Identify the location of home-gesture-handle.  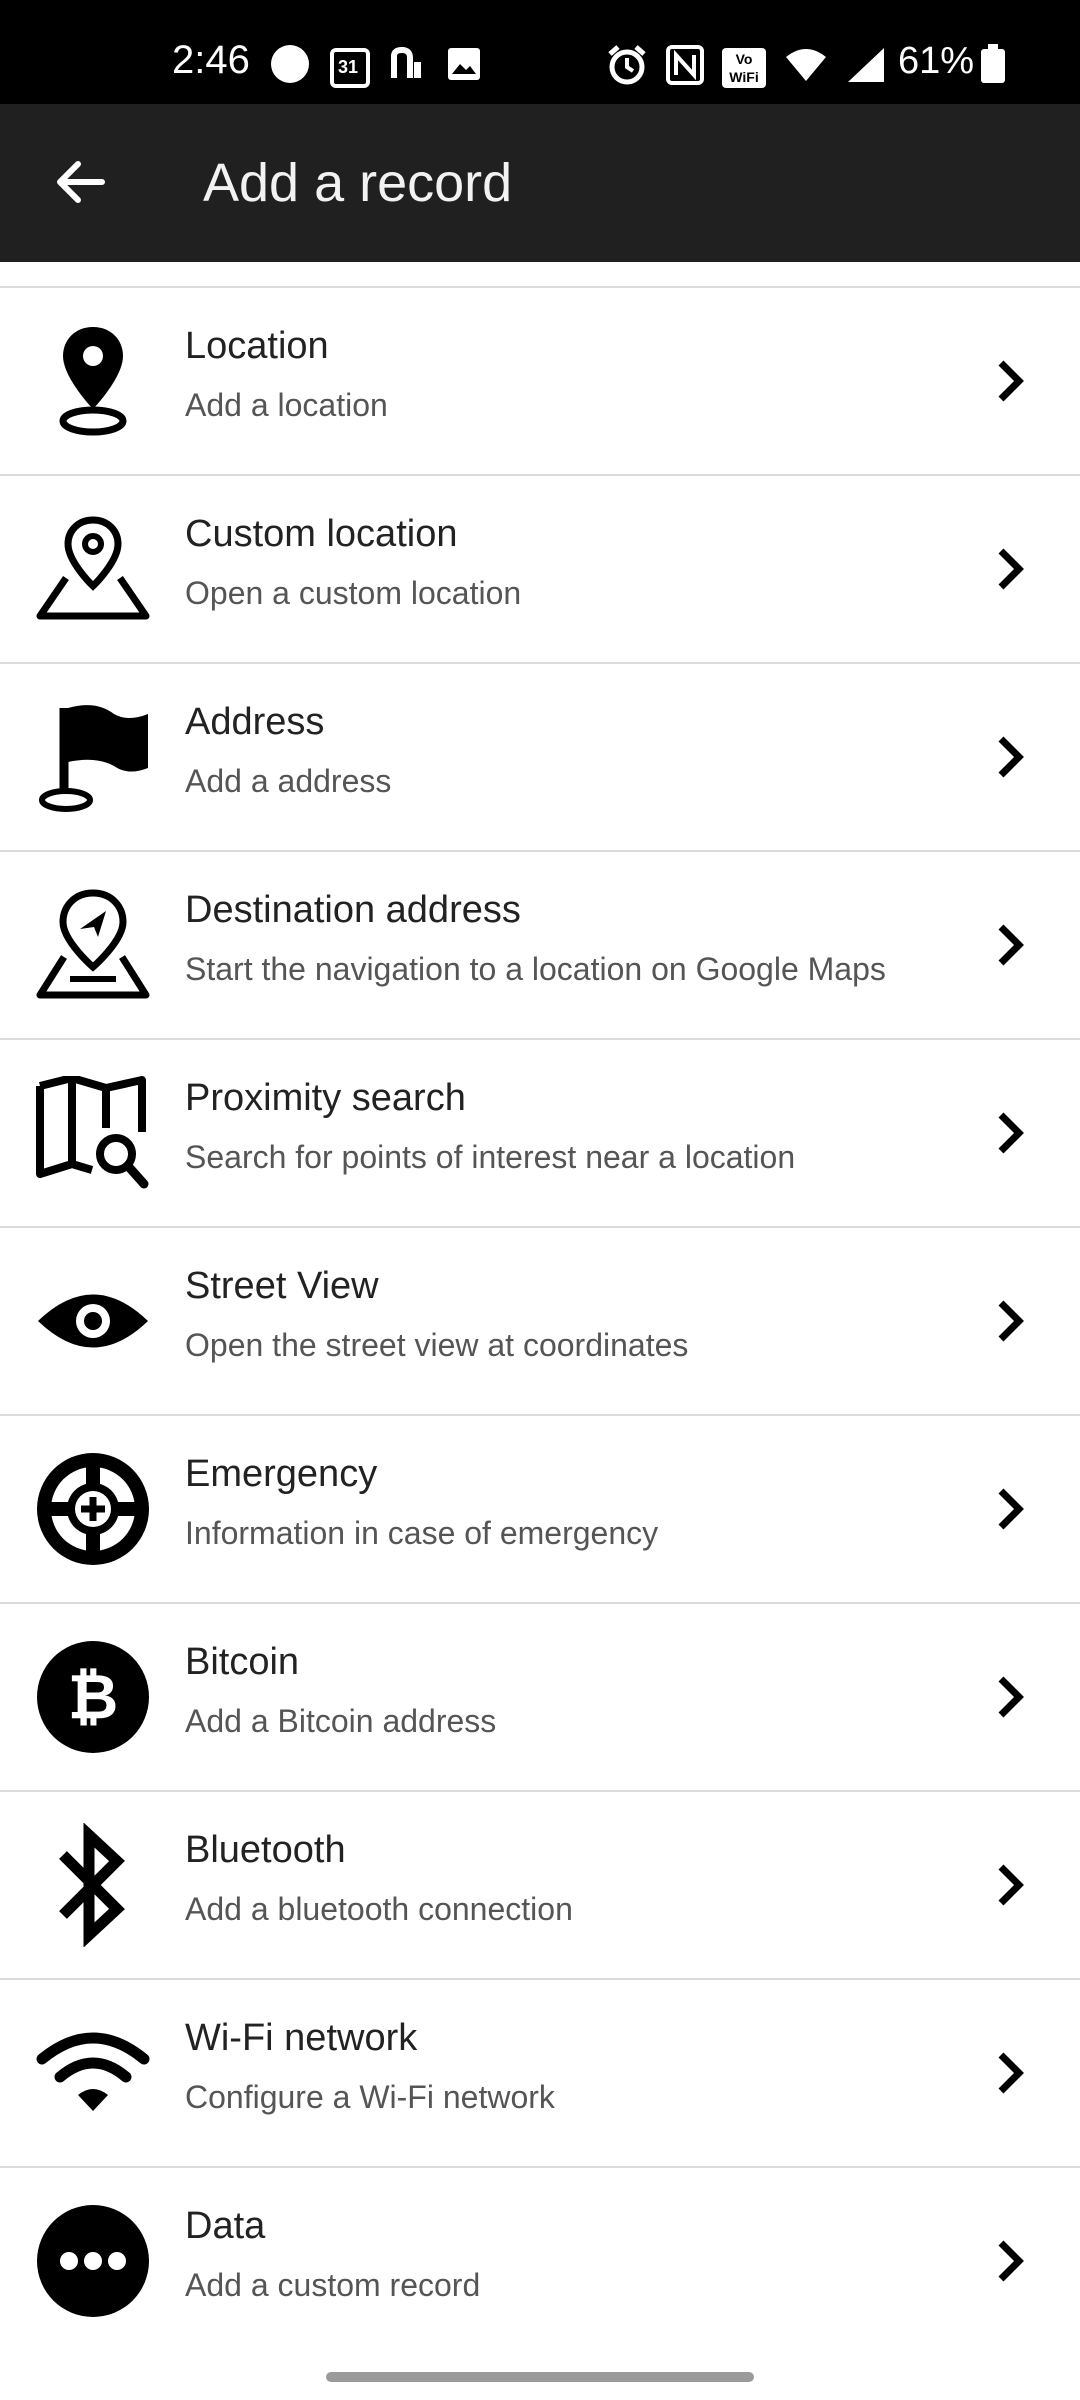
(540, 2377).